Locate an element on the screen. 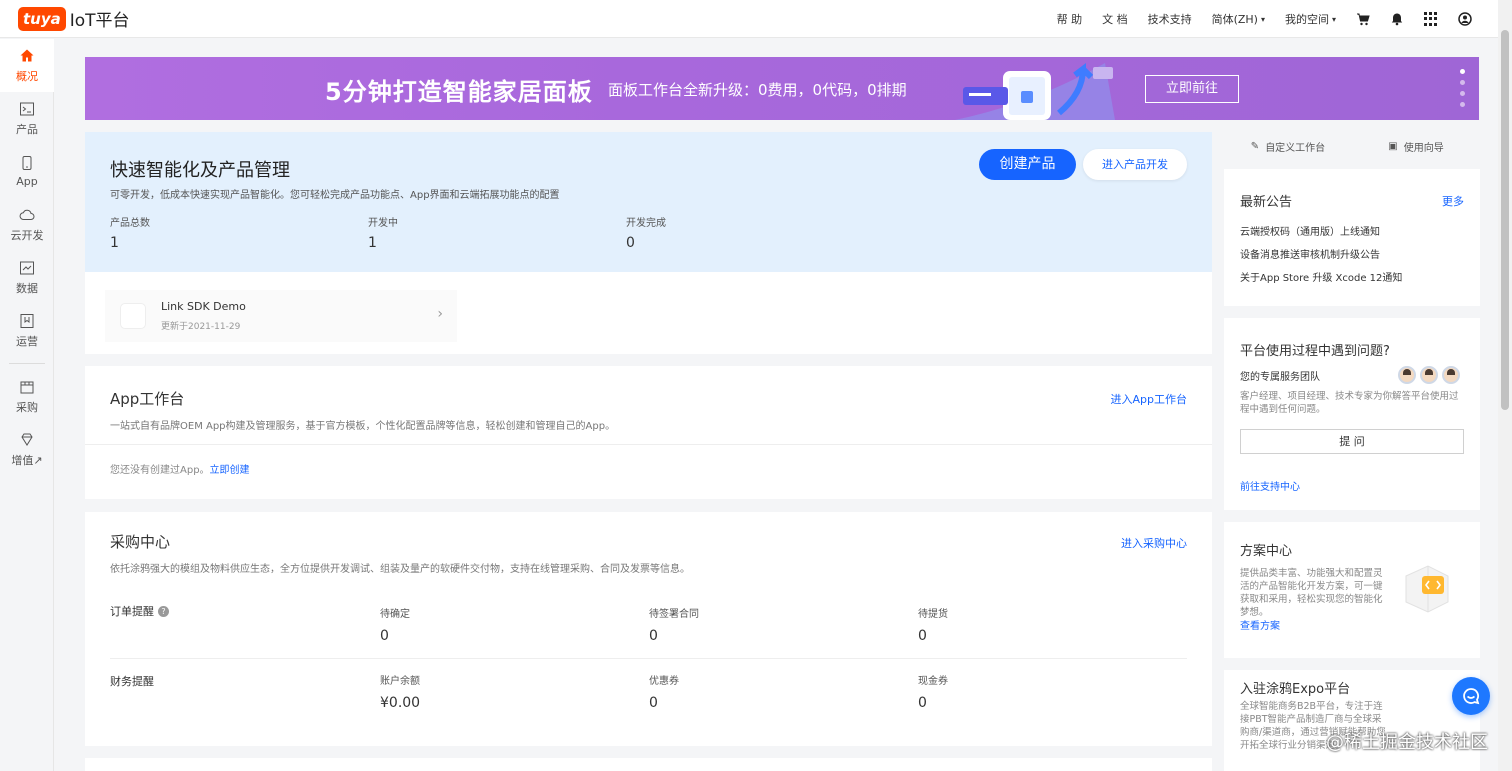 This screenshot has height=771, width=1512. sidebar-item-label: 概况 is located at coordinates (27, 76).